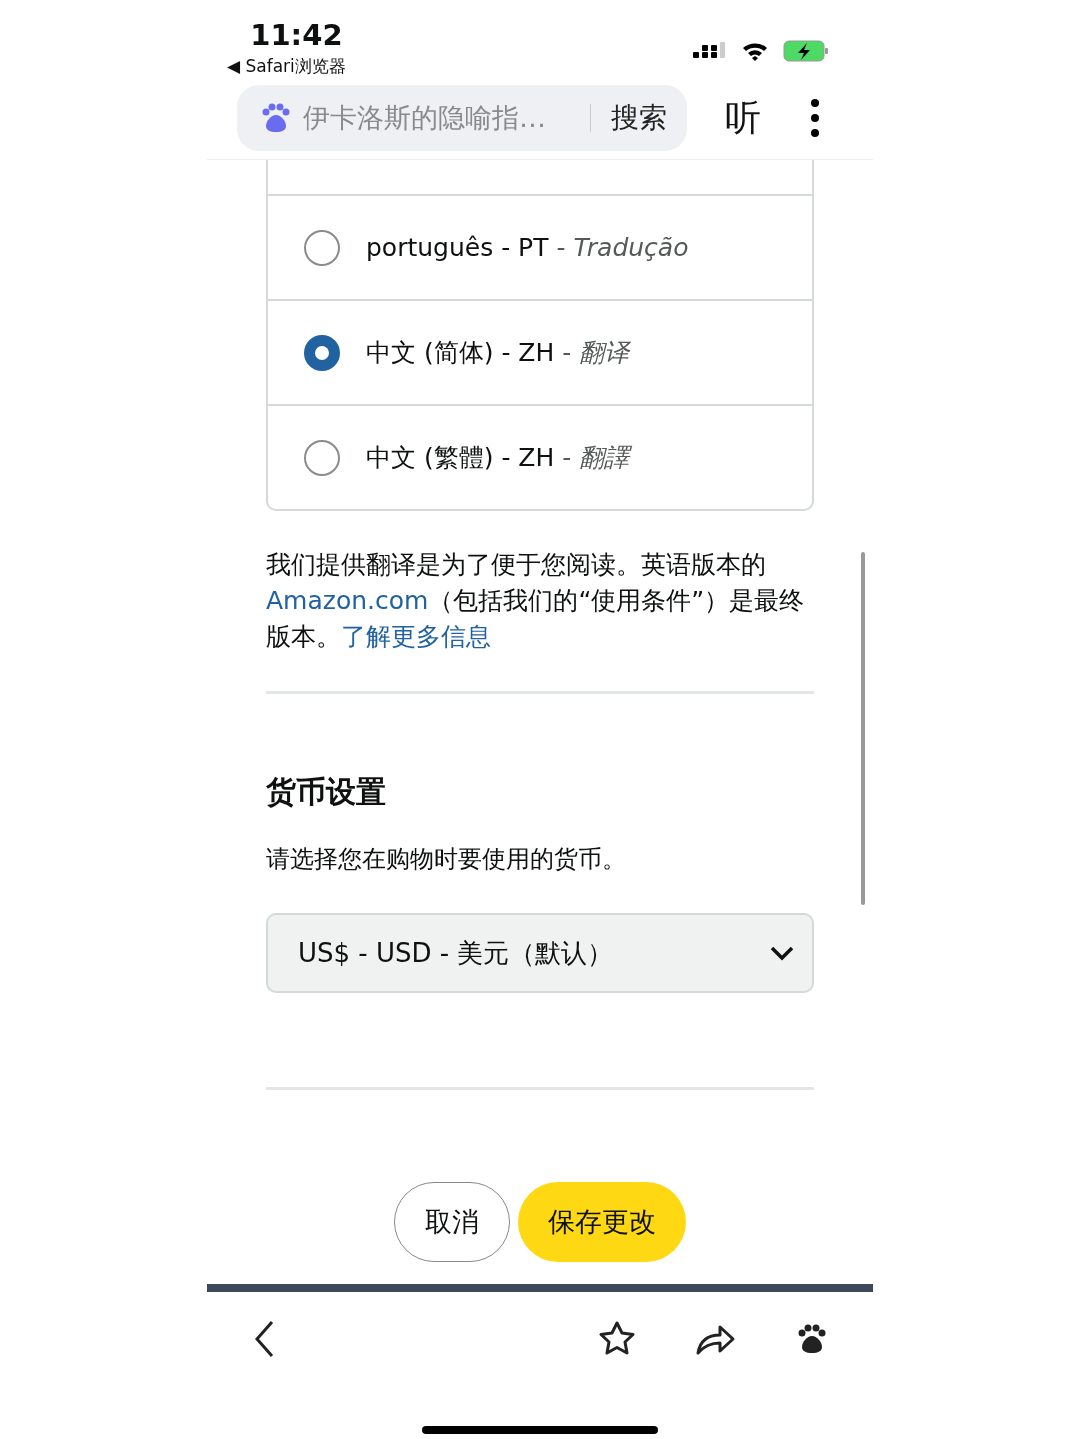 This screenshot has width=1080, height=1439. What do you see at coordinates (296, 35) in the screenshot?
I see `status-time: 11:42` at bounding box center [296, 35].